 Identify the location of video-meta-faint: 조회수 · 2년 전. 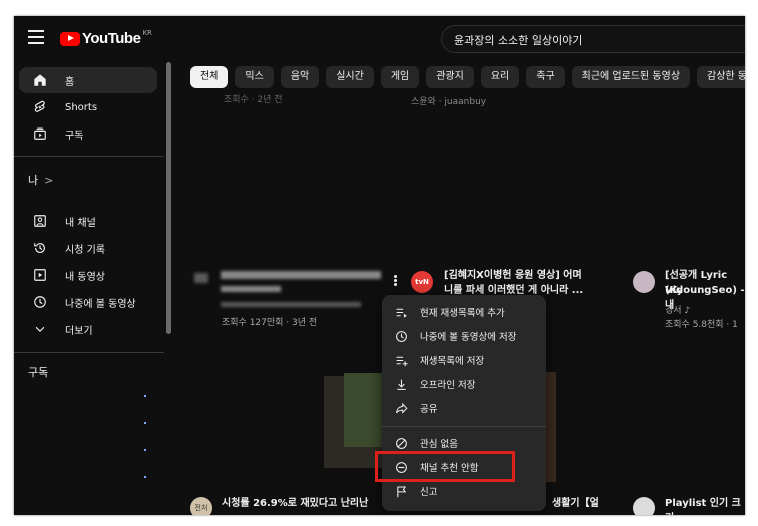
(253, 100).